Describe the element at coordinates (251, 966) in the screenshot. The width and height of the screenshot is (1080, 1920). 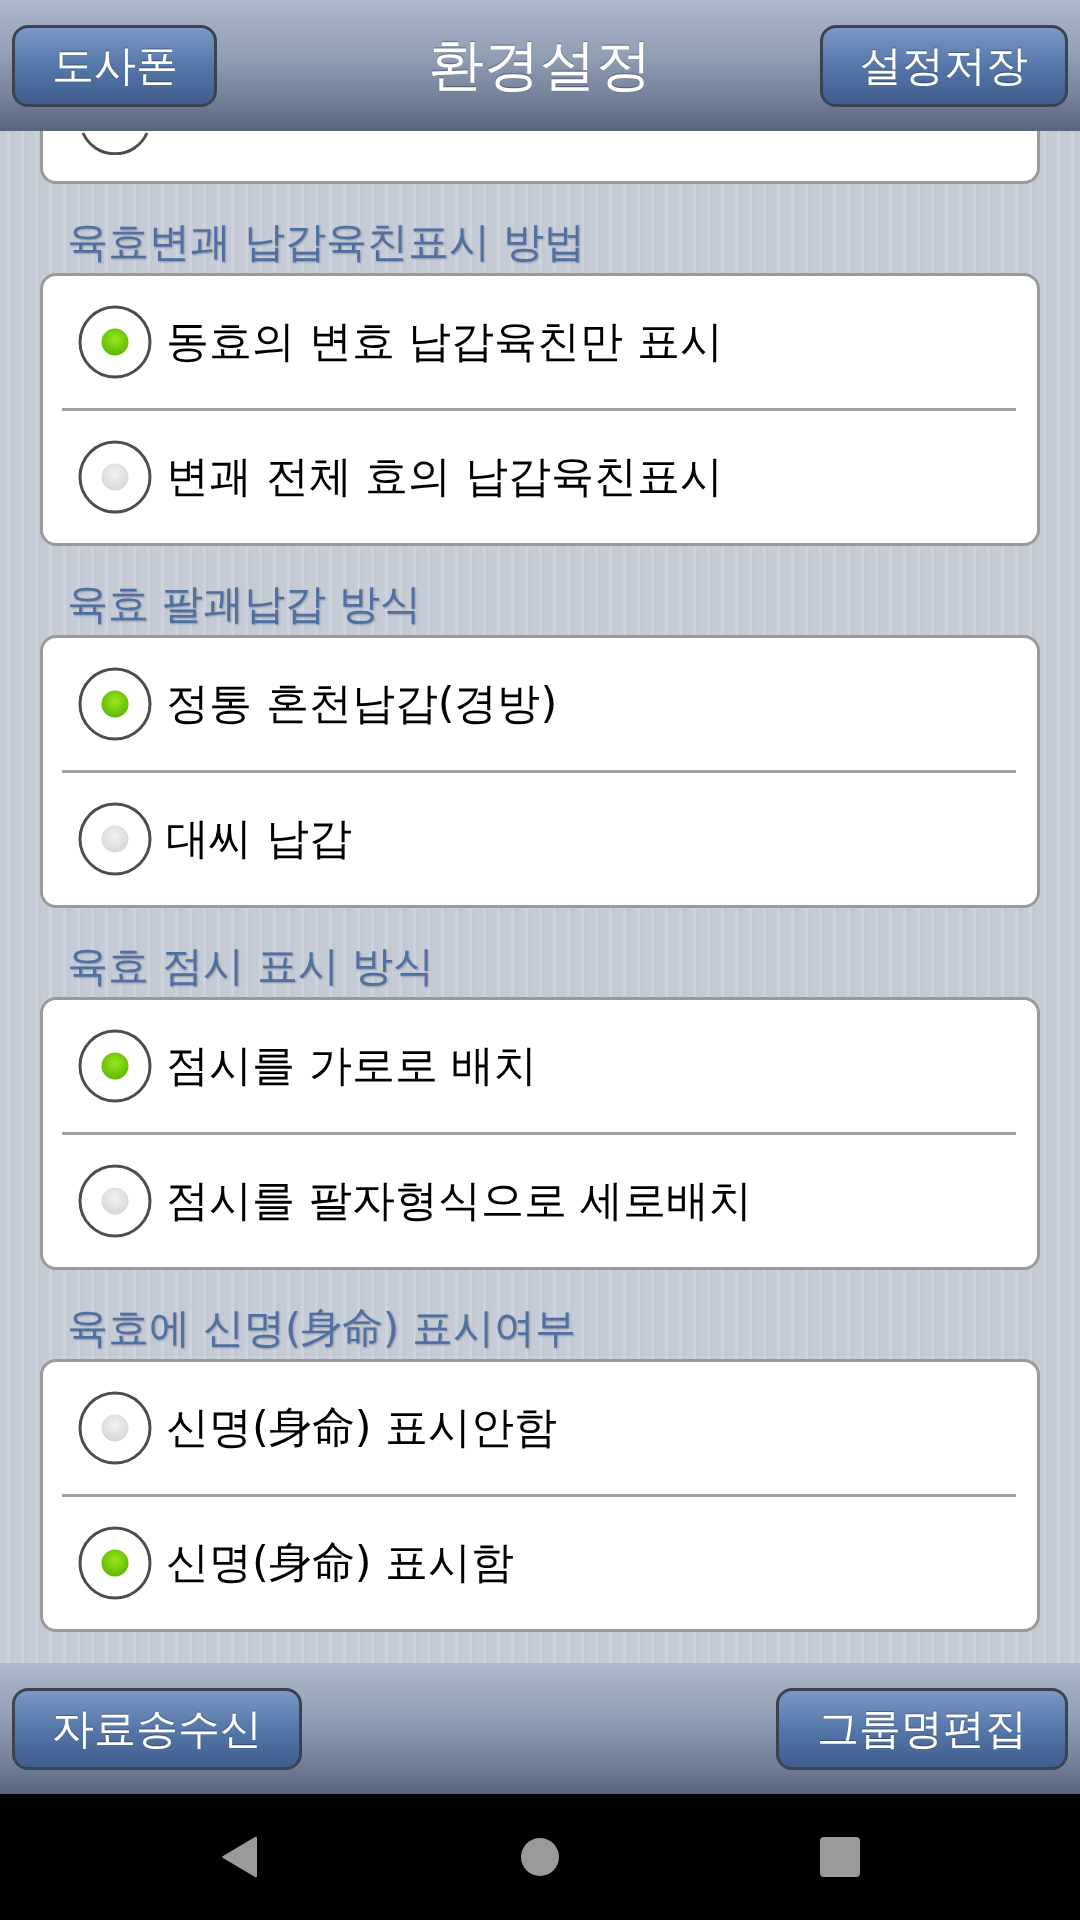
I see `section-title: 육효 점시 표시 방식` at that location.